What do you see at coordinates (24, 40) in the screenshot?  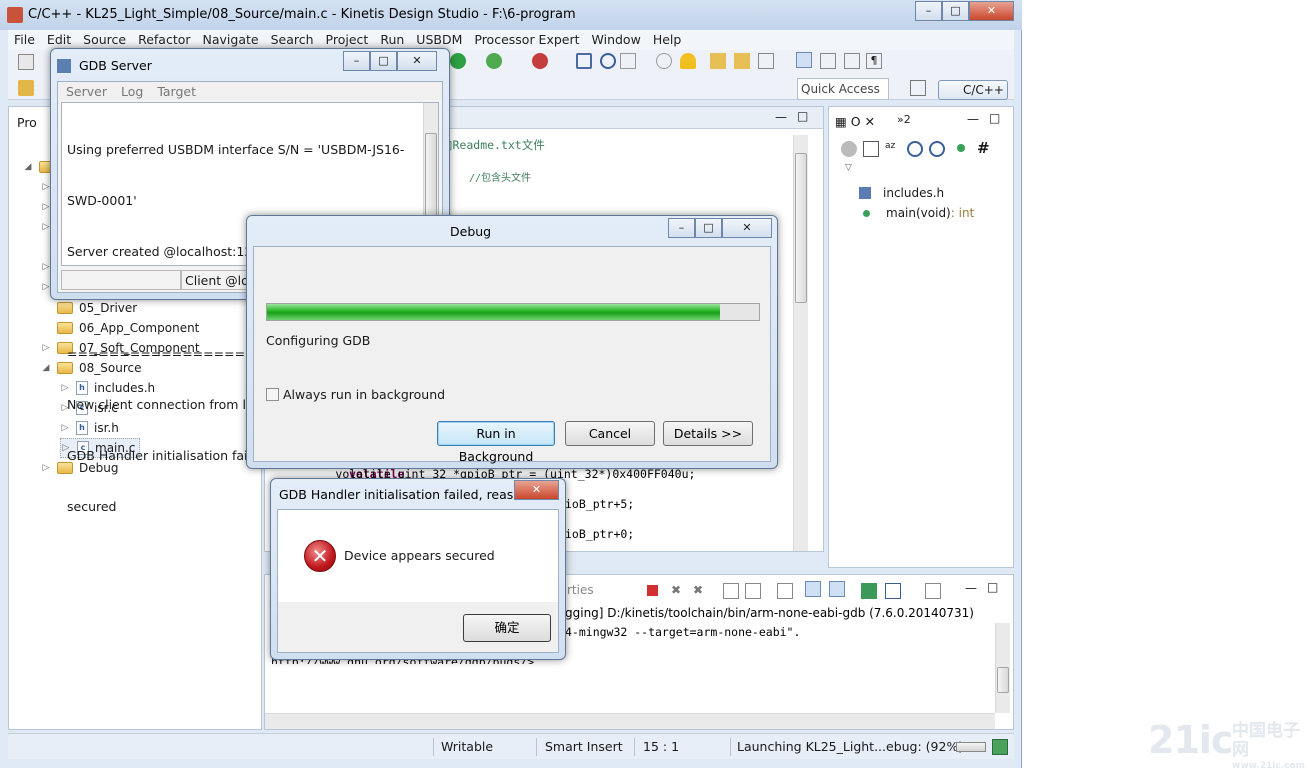 I see `menu-file: File` at bounding box center [24, 40].